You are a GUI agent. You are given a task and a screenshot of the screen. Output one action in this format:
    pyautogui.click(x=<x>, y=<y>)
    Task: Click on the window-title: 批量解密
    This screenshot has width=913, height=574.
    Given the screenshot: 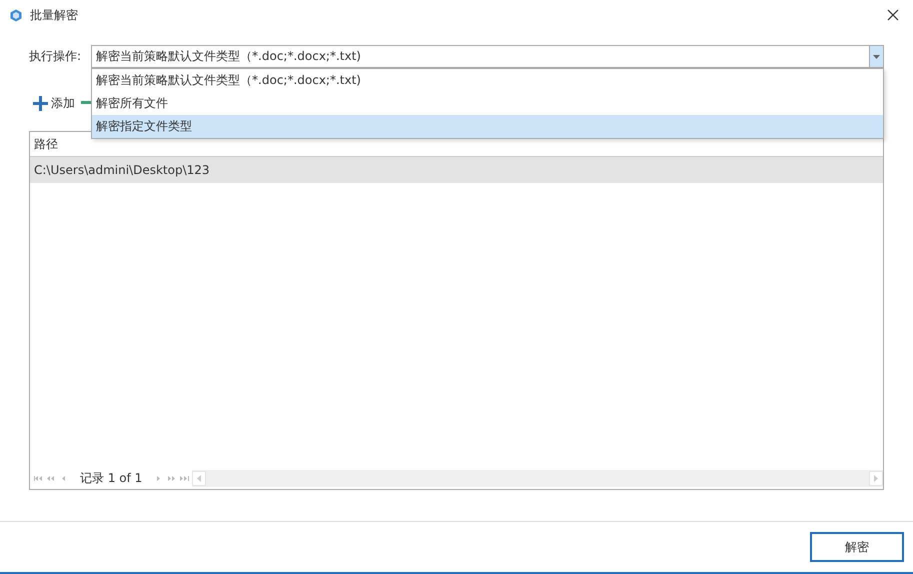 What is the action you would take?
    pyautogui.click(x=54, y=15)
    